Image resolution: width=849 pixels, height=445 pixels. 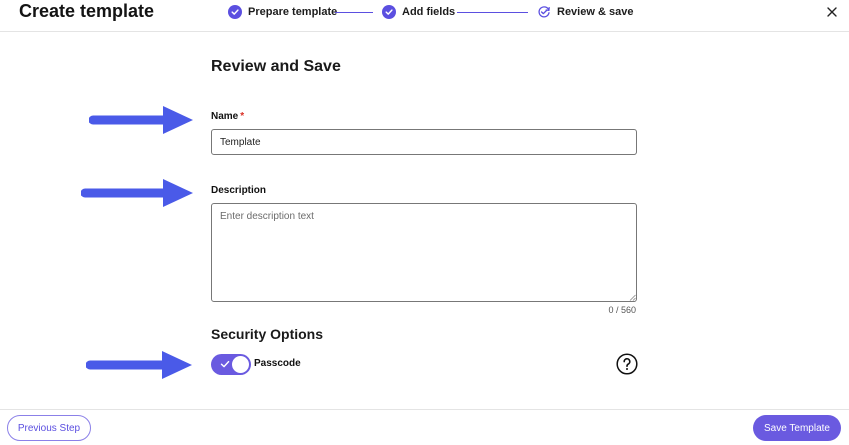 What do you see at coordinates (225, 116) in the screenshot?
I see `name-label-text: Name` at bounding box center [225, 116].